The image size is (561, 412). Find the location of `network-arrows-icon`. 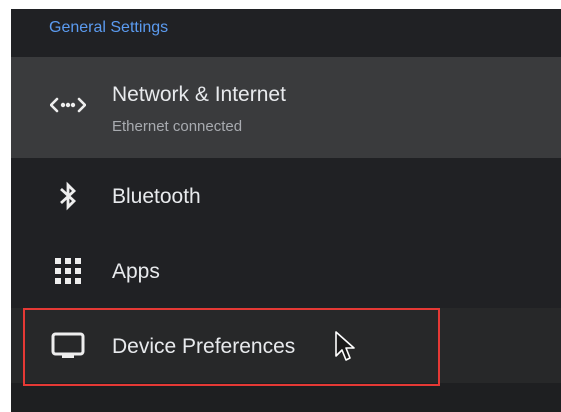

network-arrows-icon is located at coordinates (68, 105).